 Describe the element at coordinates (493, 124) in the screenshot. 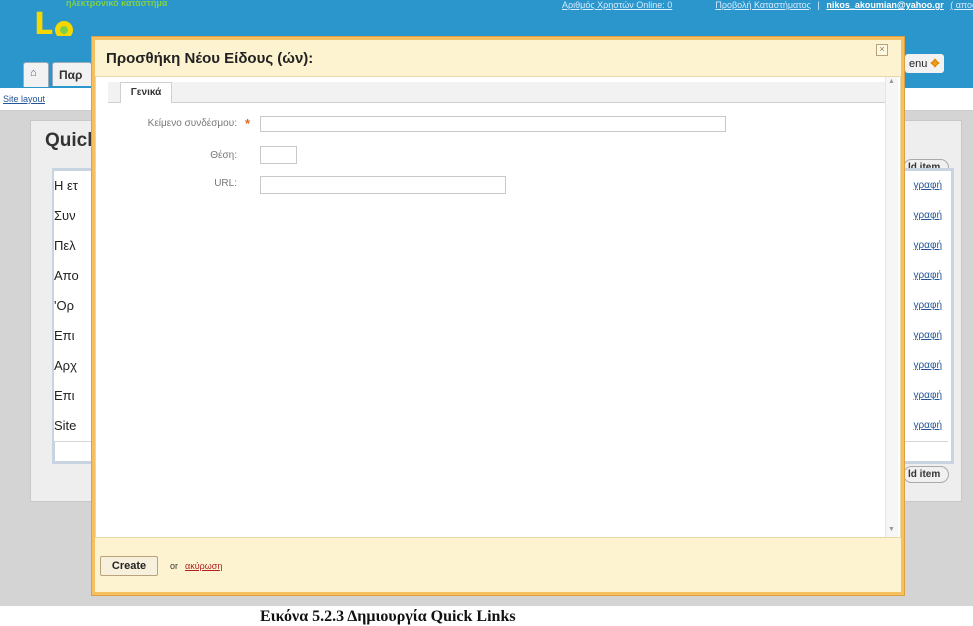

I see `link-text-input` at that location.